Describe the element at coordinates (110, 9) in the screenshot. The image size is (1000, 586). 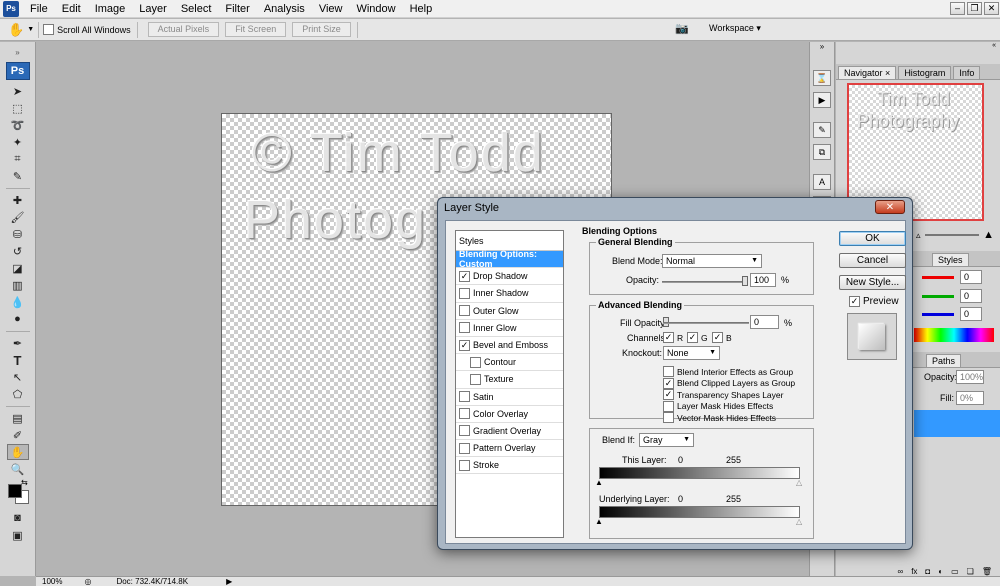
I see `menu-image: Image` at that location.